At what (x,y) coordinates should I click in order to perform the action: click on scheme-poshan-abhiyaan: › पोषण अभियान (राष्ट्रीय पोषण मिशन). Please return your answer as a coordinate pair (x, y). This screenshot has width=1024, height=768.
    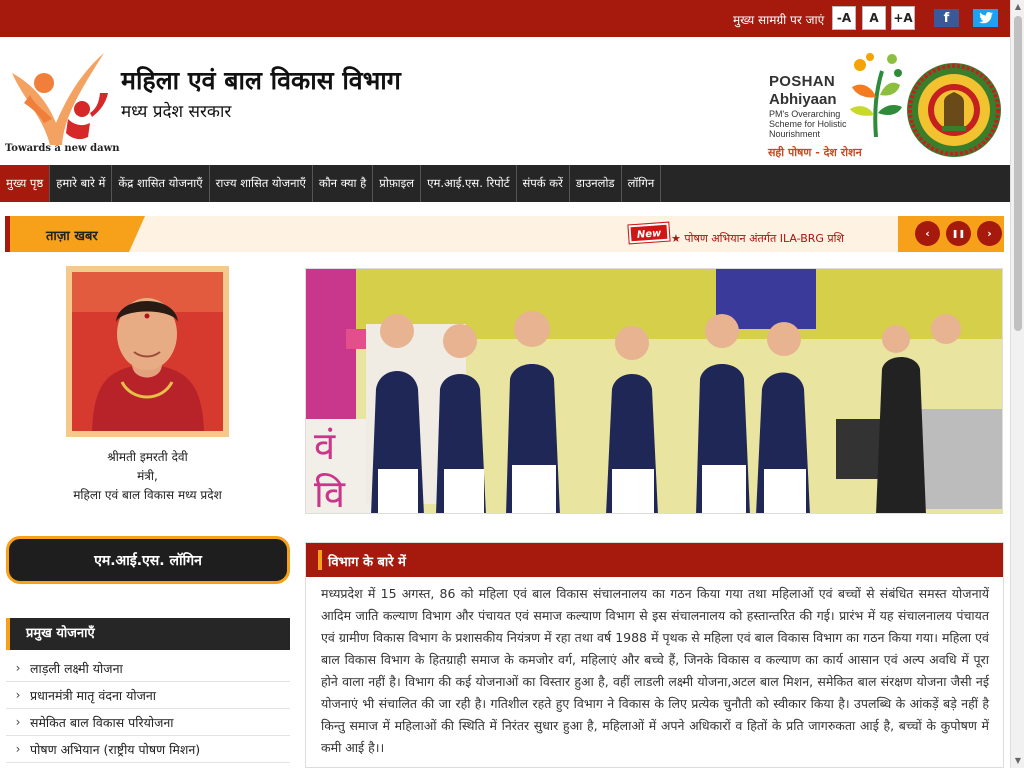
    Looking at the image, I should click on (148, 749).